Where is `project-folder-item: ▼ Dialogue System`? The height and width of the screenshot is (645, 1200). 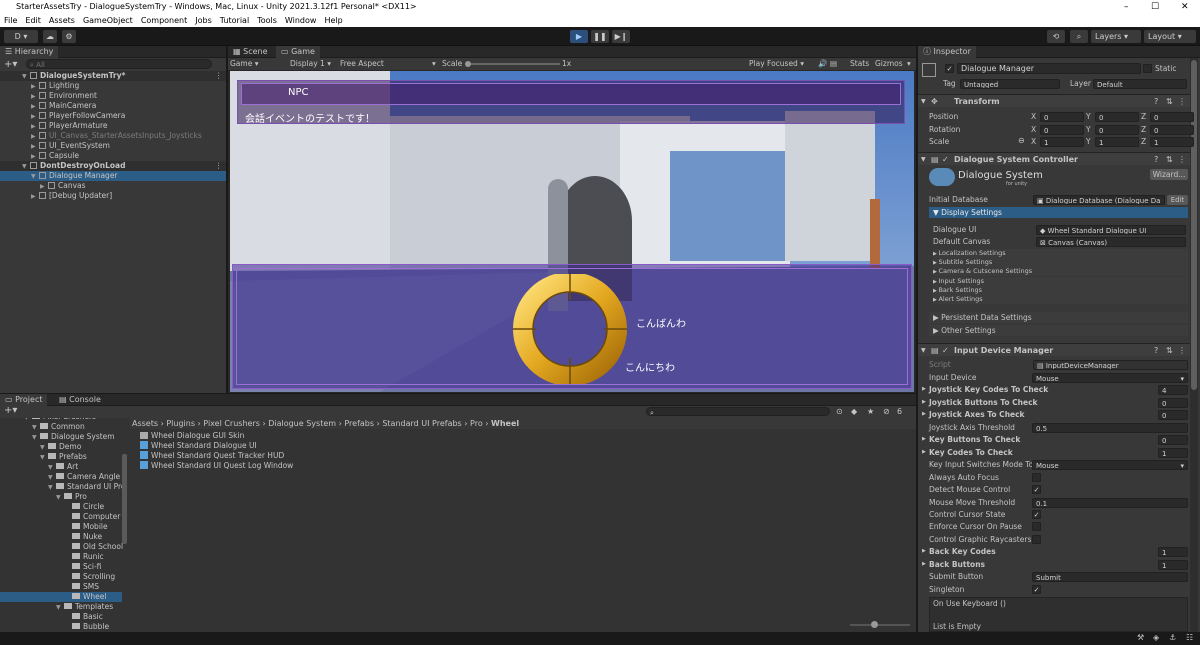
project-folder-item: ▼ Dialogue System is located at coordinates (61, 437).